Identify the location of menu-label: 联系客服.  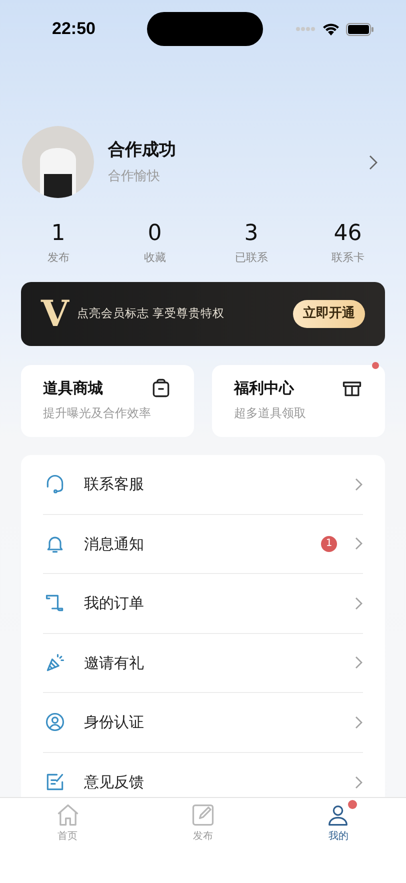
(114, 484).